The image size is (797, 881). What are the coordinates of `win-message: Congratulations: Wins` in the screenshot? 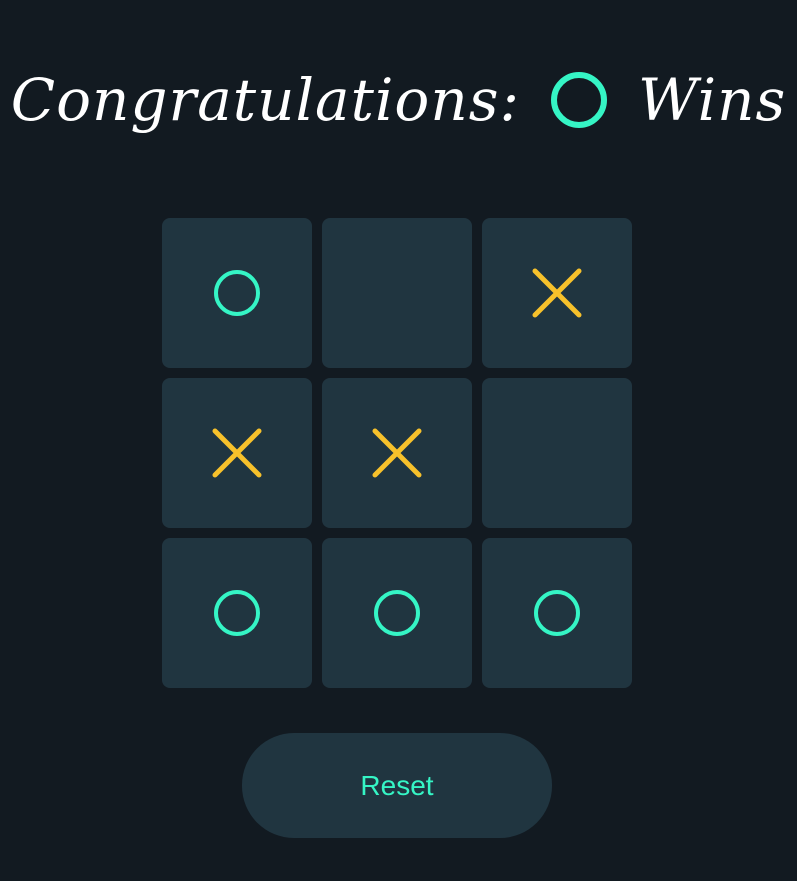 It's located at (398, 100).